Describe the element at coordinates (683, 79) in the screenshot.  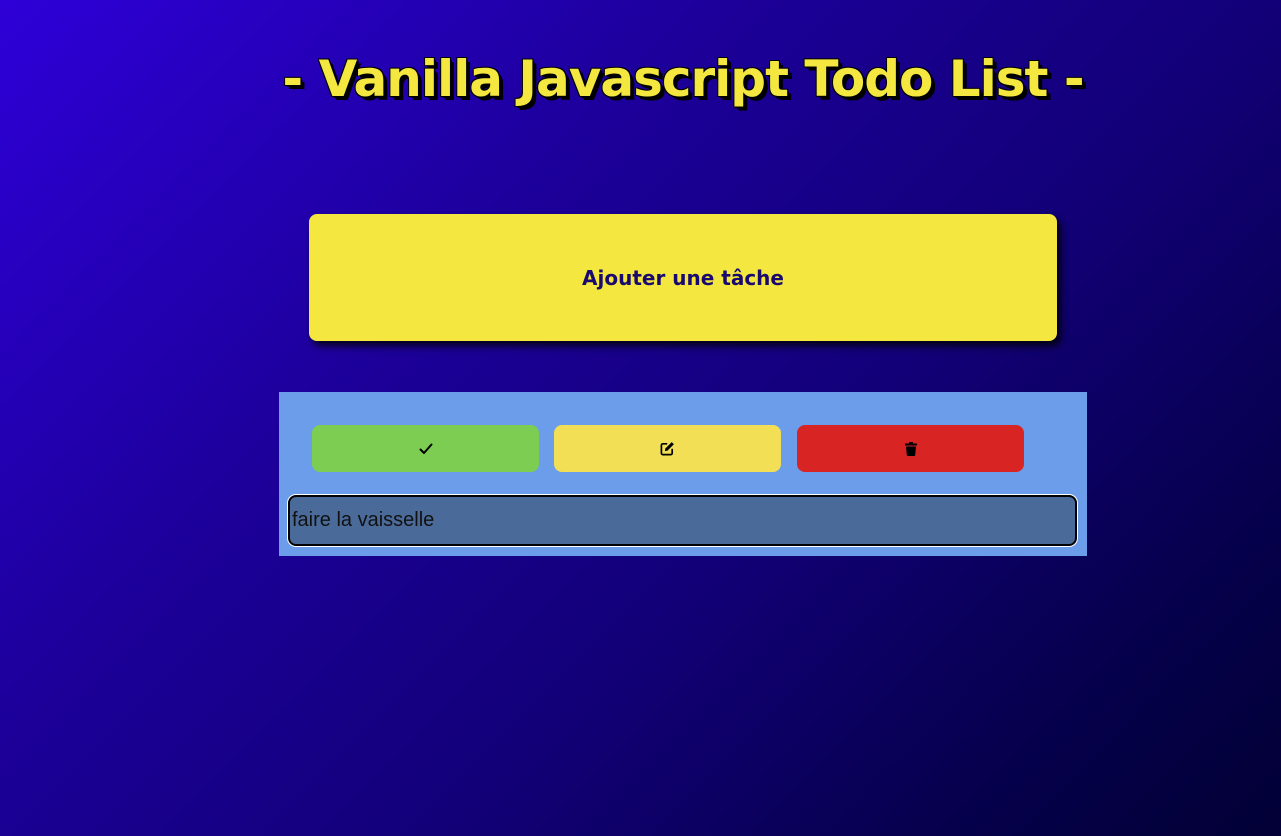
I see `page-title: - Vanilla Javascript Todo List -` at that location.